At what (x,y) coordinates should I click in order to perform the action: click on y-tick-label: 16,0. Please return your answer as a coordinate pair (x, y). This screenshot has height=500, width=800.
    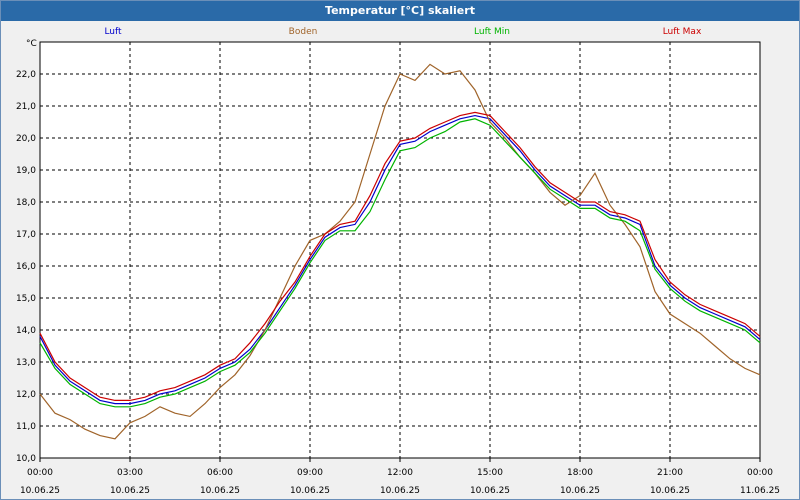
    Looking at the image, I should click on (26, 267).